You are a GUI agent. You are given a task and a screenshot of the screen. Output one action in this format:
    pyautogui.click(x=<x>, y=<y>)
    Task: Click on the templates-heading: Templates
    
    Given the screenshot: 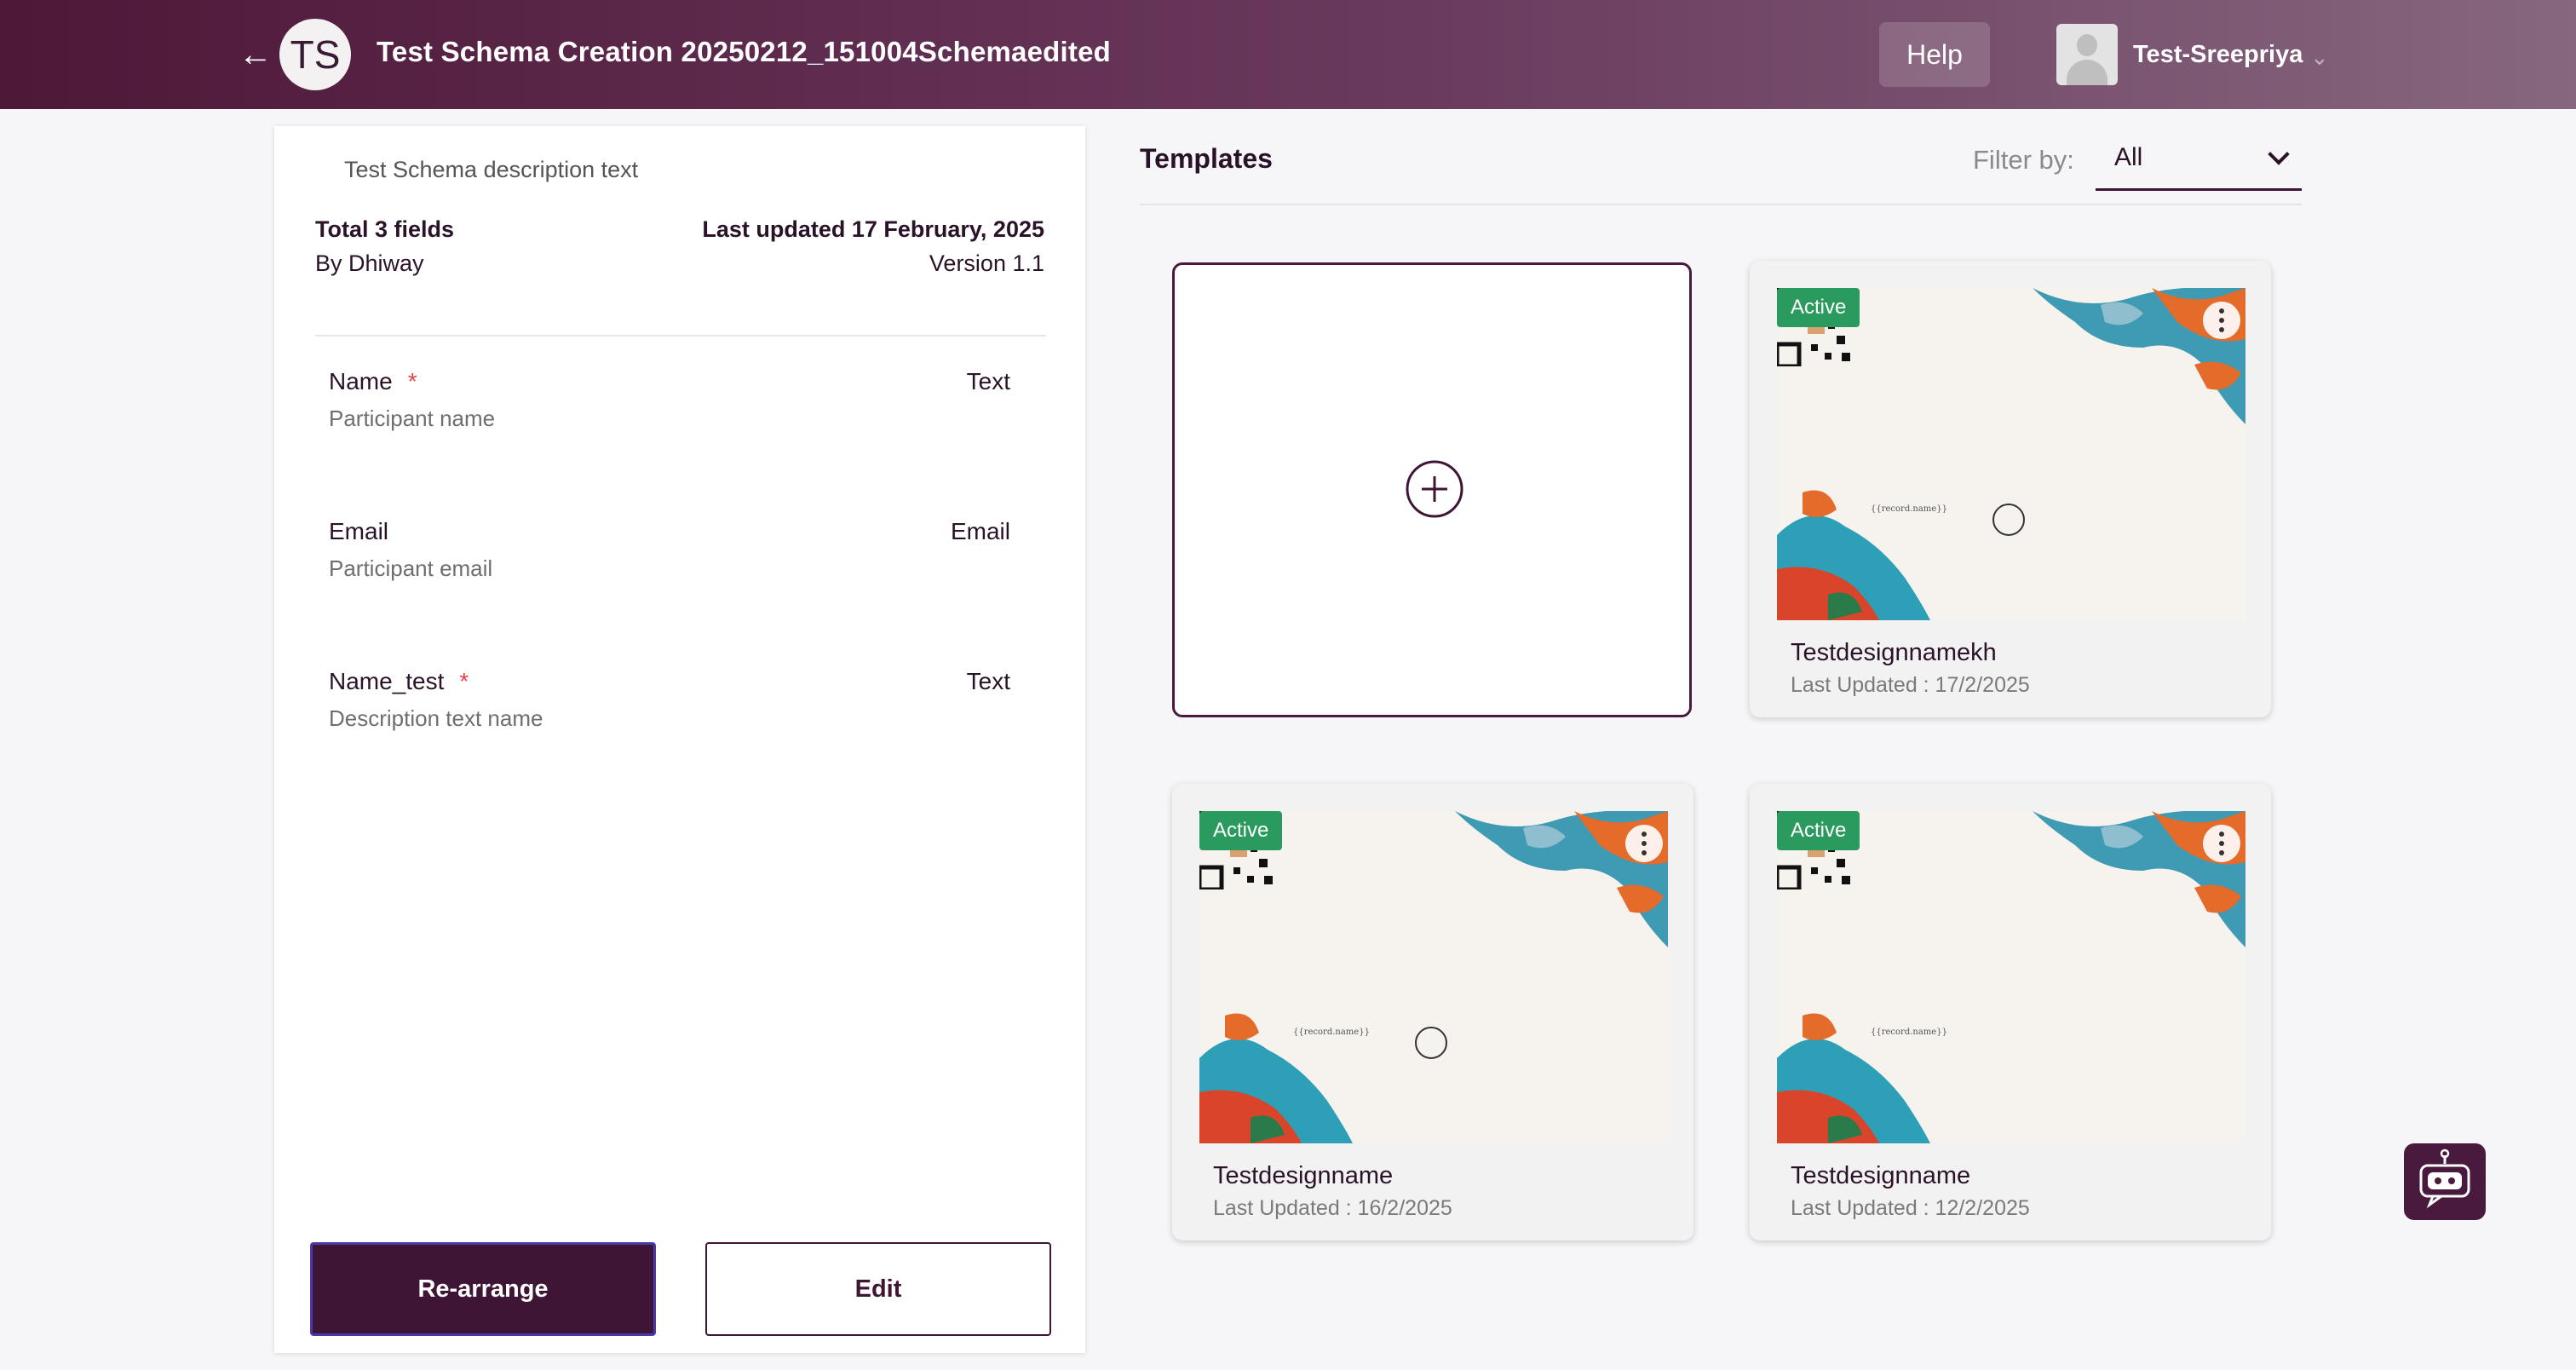 What is the action you would take?
    pyautogui.click(x=1207, y=159)
    